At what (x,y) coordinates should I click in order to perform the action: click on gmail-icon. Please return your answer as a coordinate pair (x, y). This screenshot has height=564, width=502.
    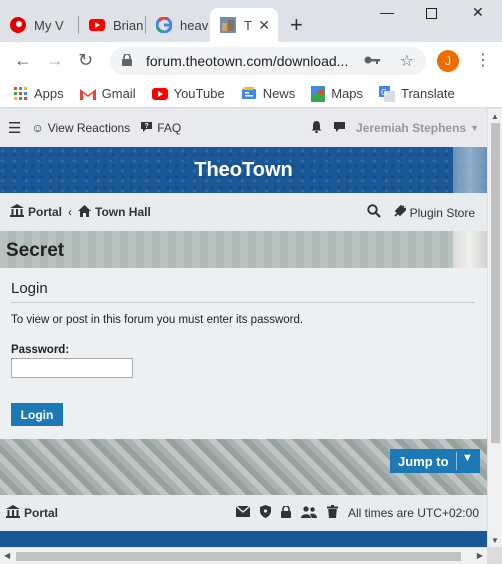
    Looking at the image, I should click on (87, 94).